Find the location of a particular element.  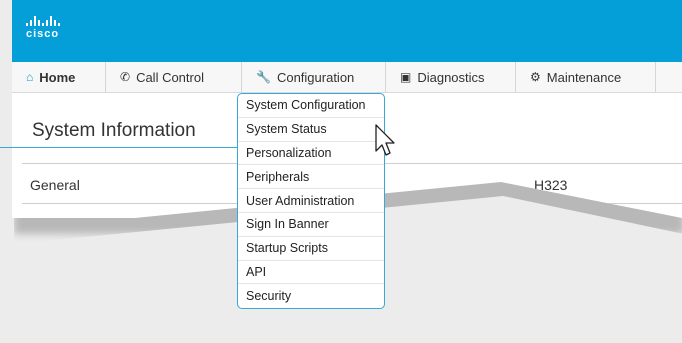

cisco-logo: cisco is located at coordinates (43, 28).